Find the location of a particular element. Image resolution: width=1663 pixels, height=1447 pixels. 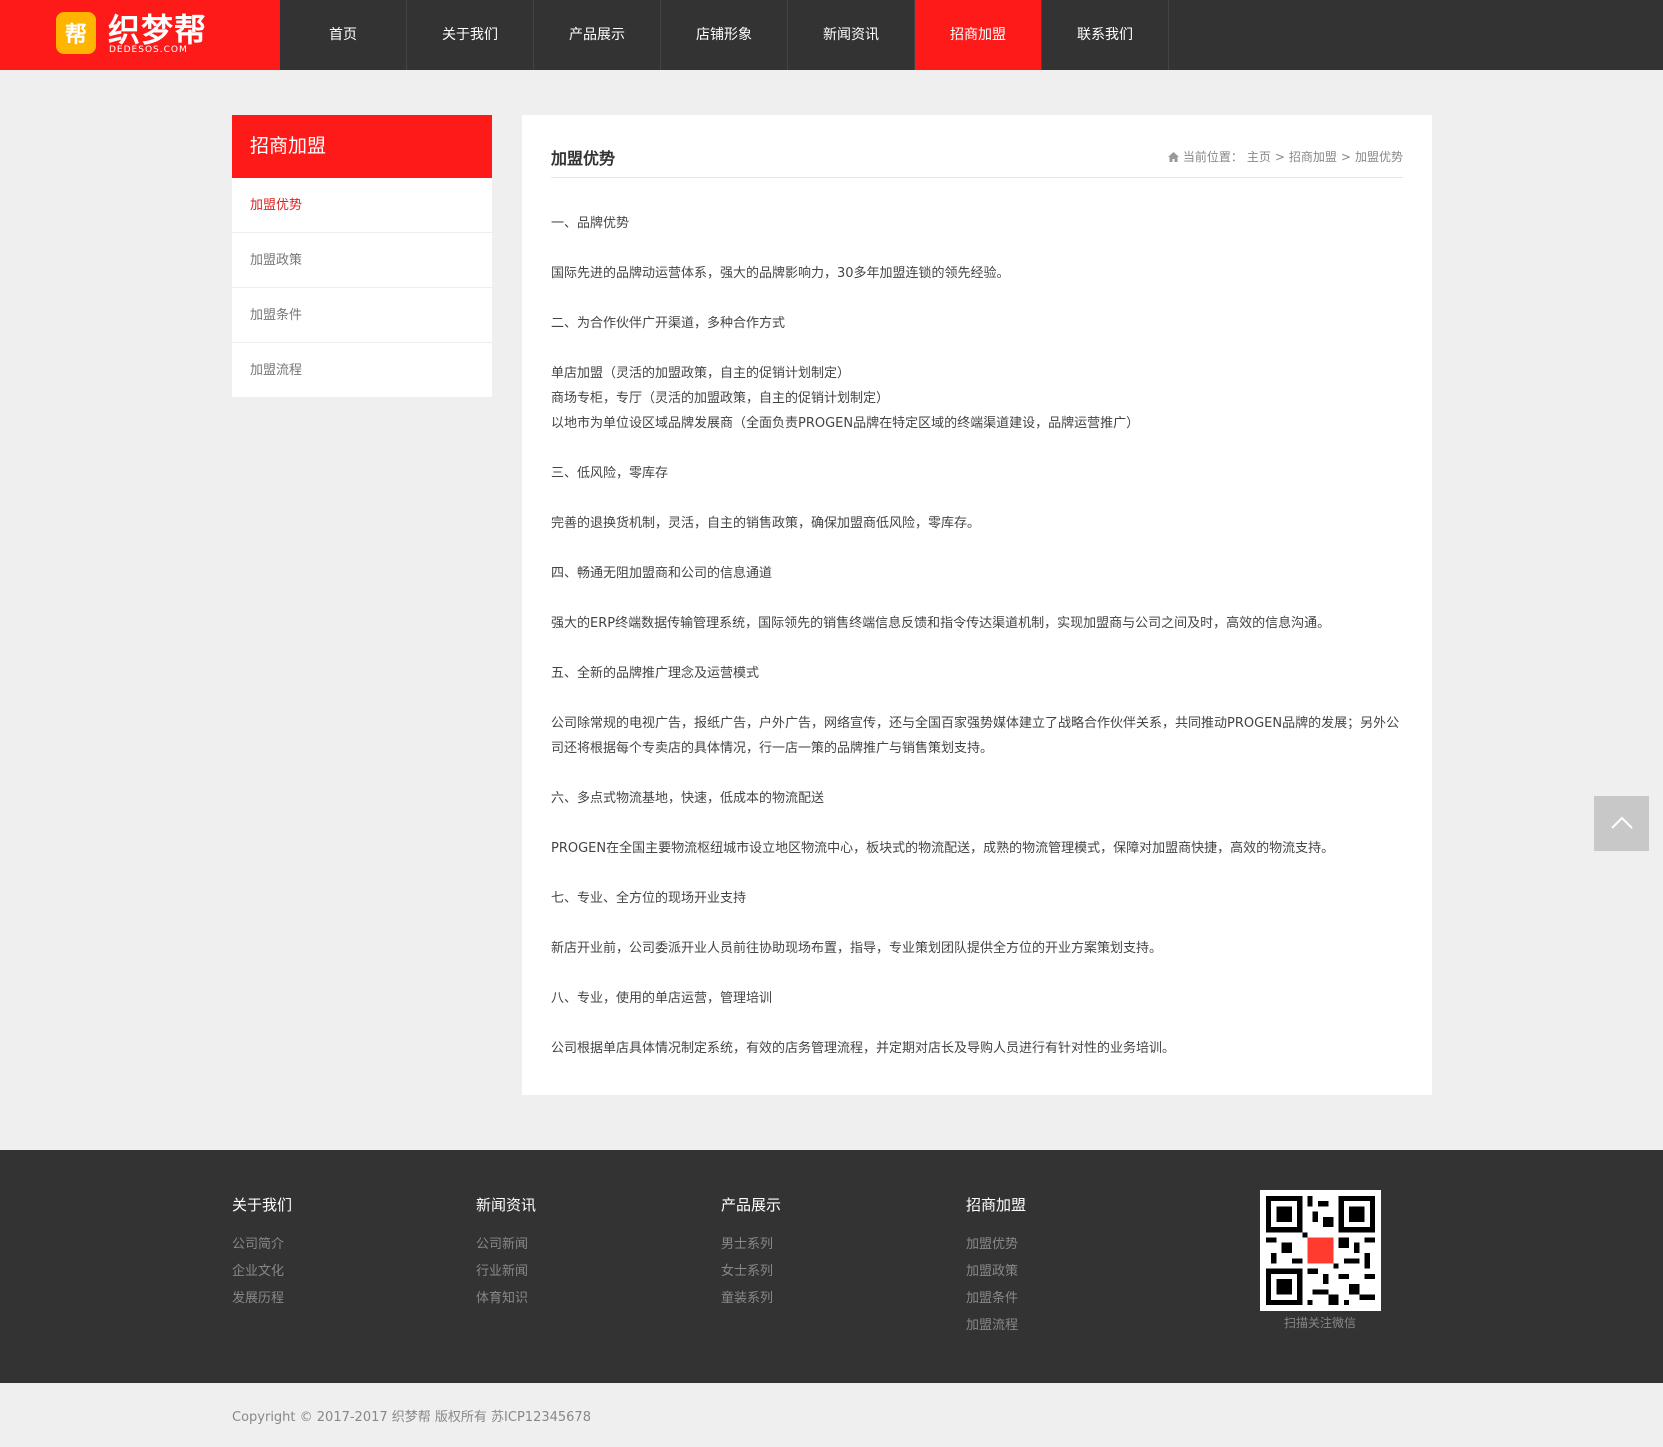

back-to-top-button is located at coordinates (1621, 823).